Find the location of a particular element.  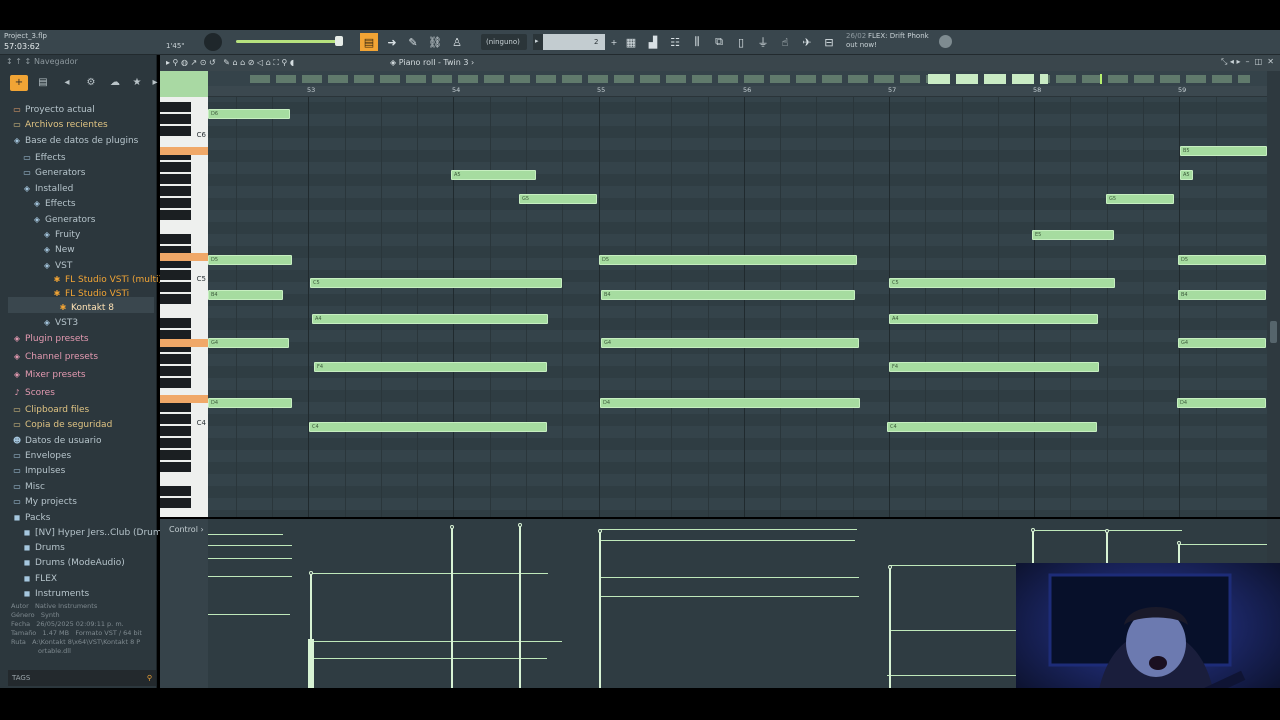

tree-item-misc: ▭ Misc is located at coordinates (28, 486).